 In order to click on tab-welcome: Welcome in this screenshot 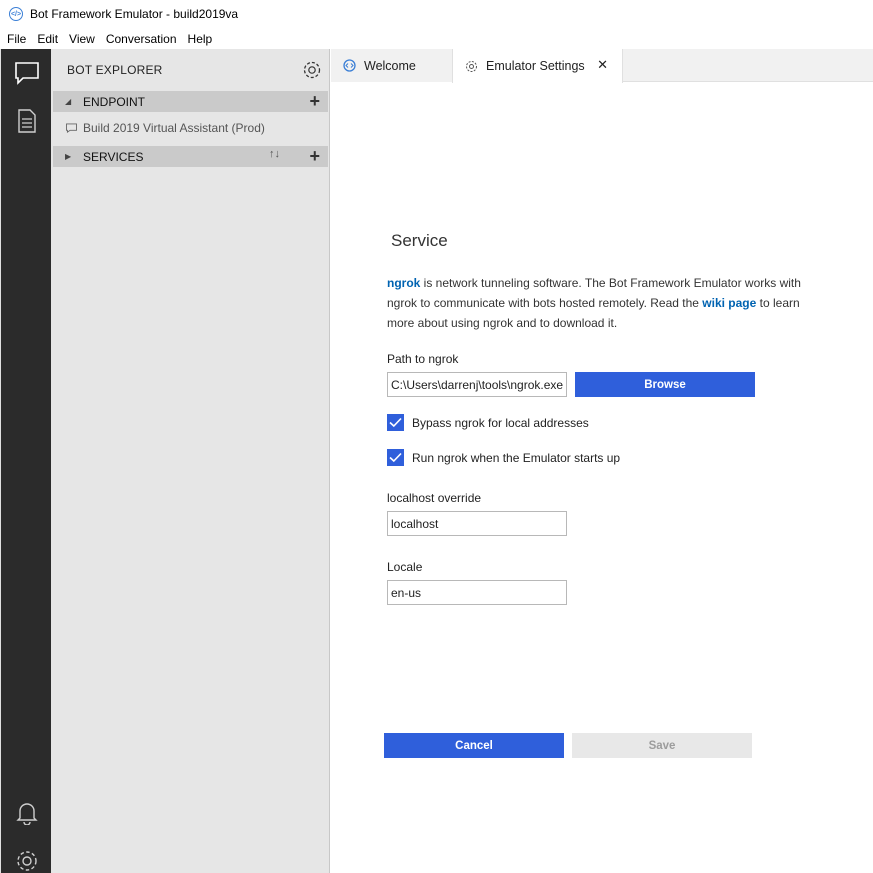, I will do `click(391, 65)`.